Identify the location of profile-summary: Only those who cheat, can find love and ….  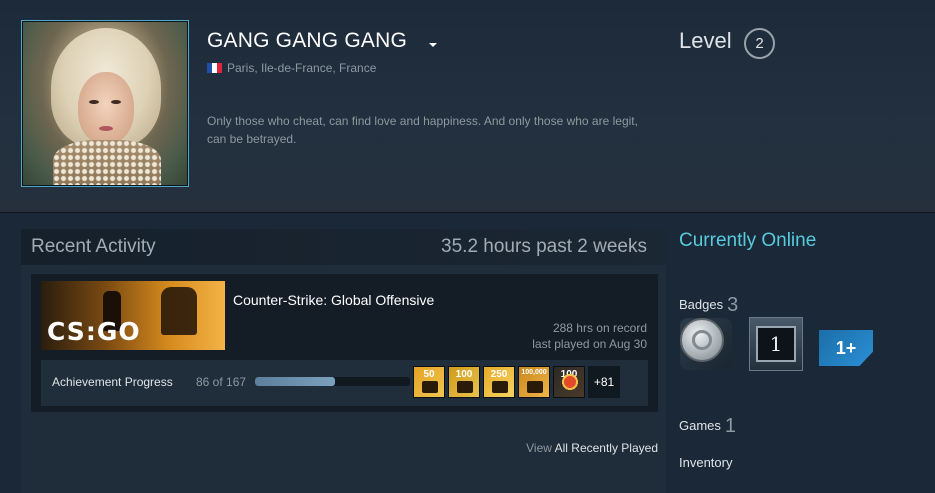
(422, 130).